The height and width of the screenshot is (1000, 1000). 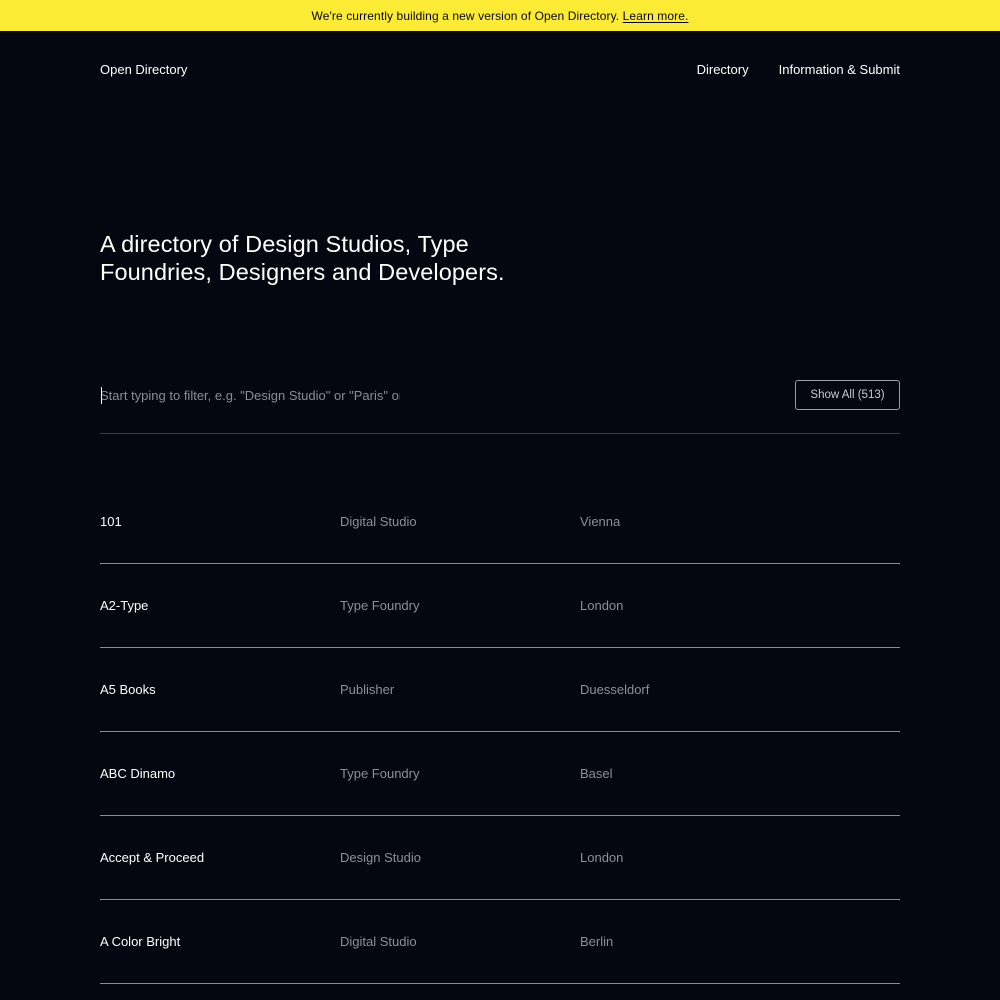 What do you see at coordinates (597, 941) in the screenshot?
I see `entry-city: Berlin` at bounding box center [597, 941].